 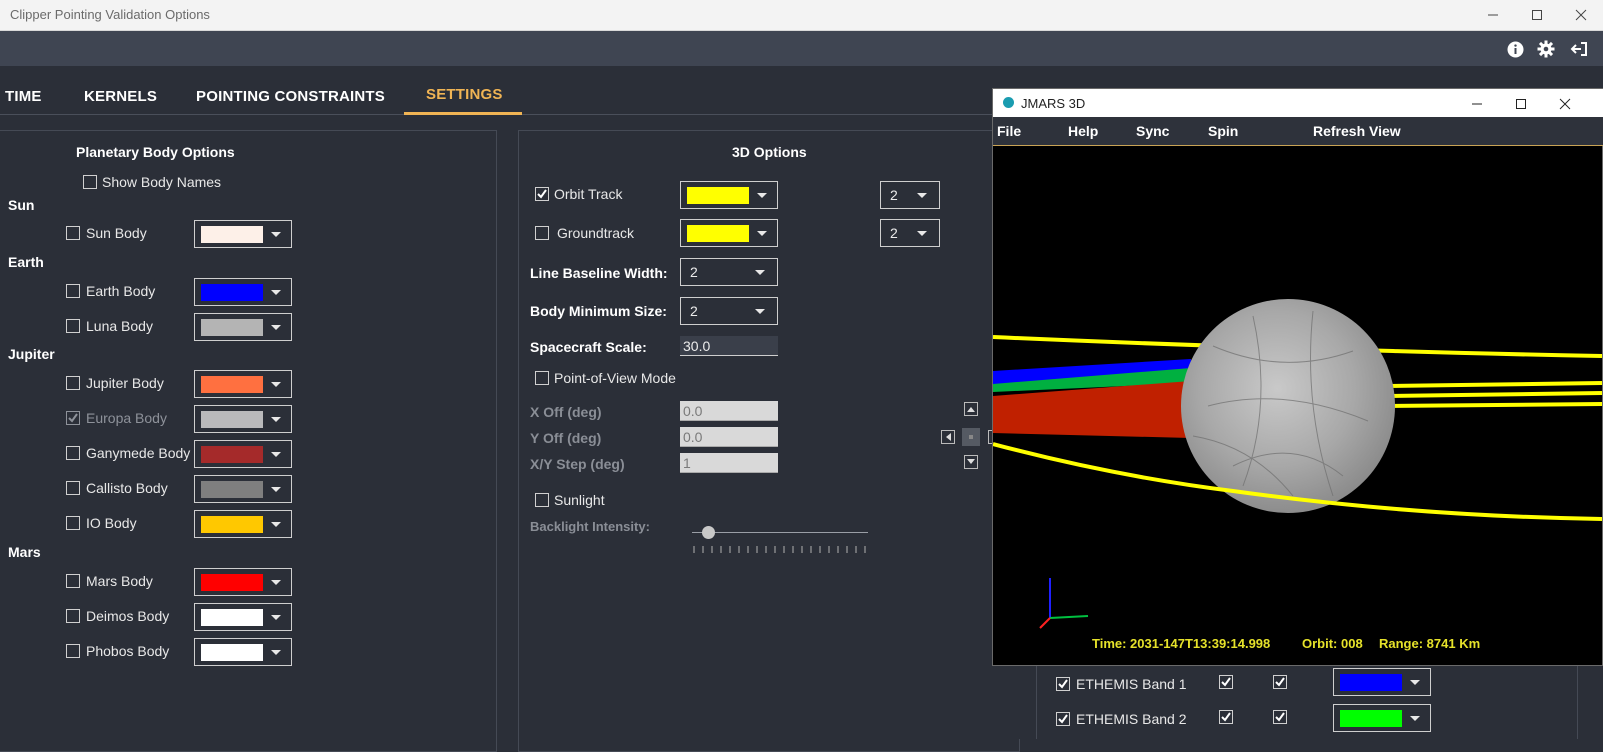 I want to click on earth-body-checkbox, so click(x=73, y=291).